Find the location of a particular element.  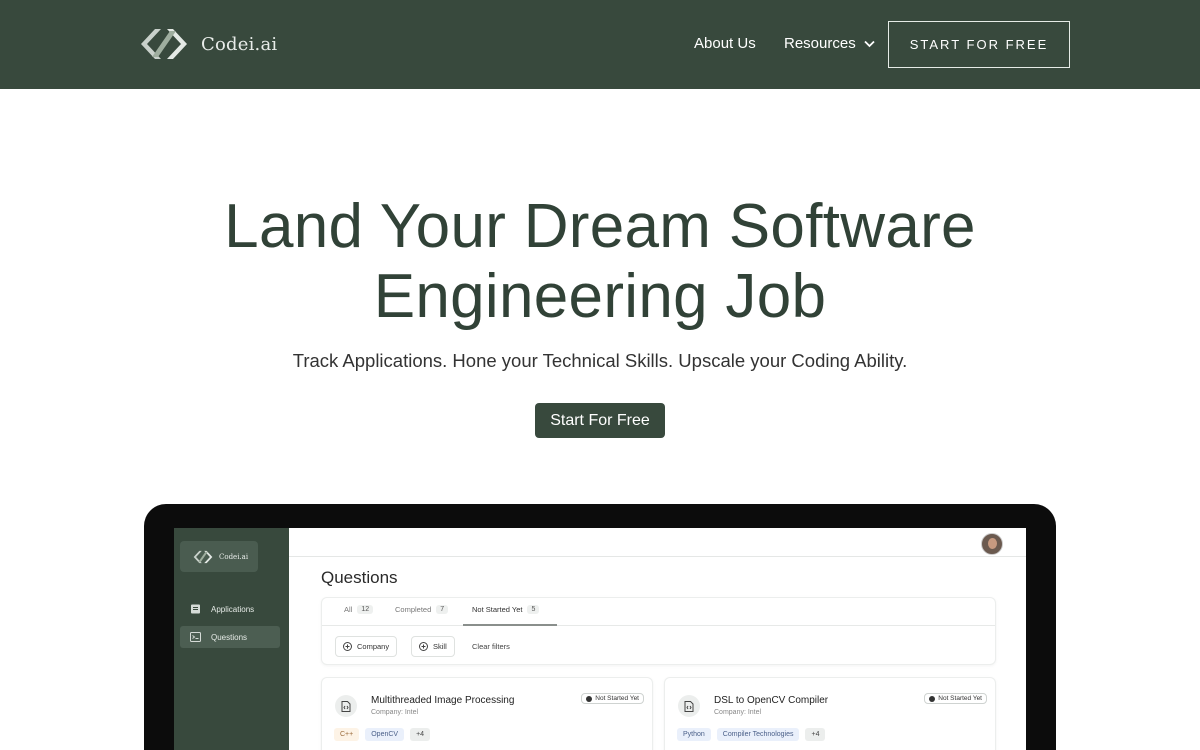

start-for-free-hero-button: Start For Free is located at coordinates (600, 420).